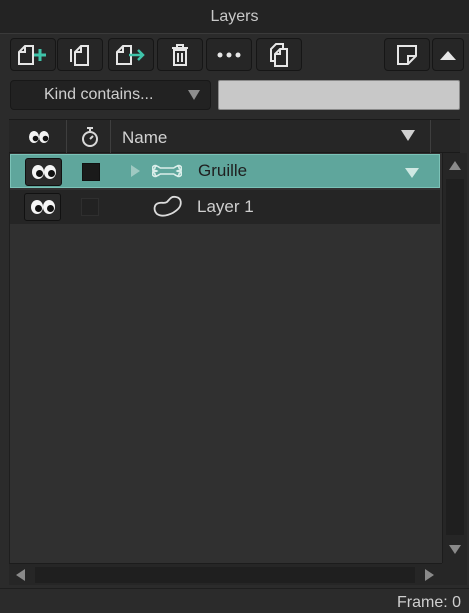  Describe the element at coordinates (428, 602) in the screenshot. I see `frame-counter: Frame: 0` at that location.